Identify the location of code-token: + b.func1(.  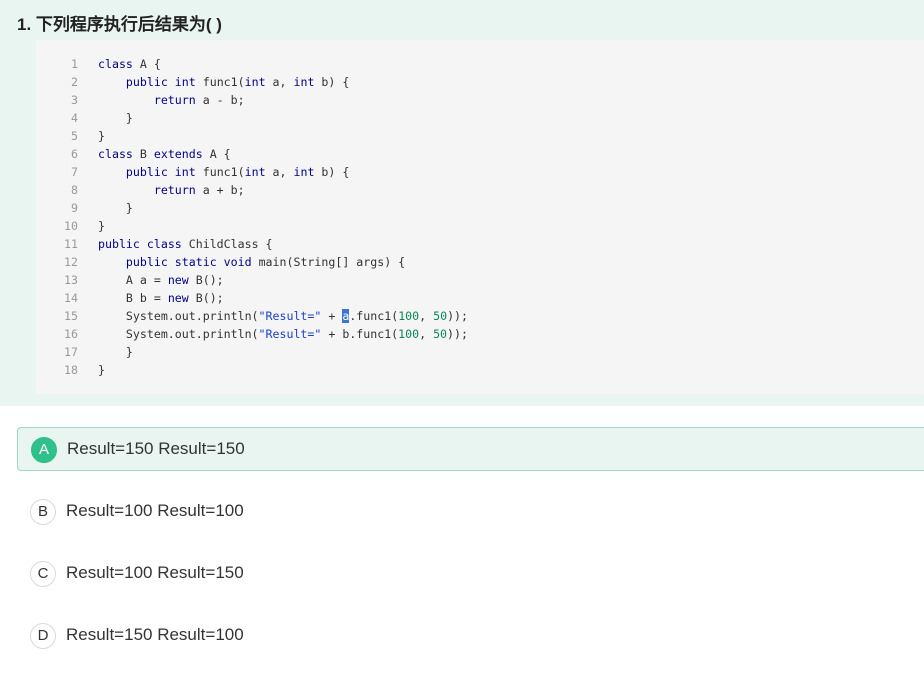
(360, 334).